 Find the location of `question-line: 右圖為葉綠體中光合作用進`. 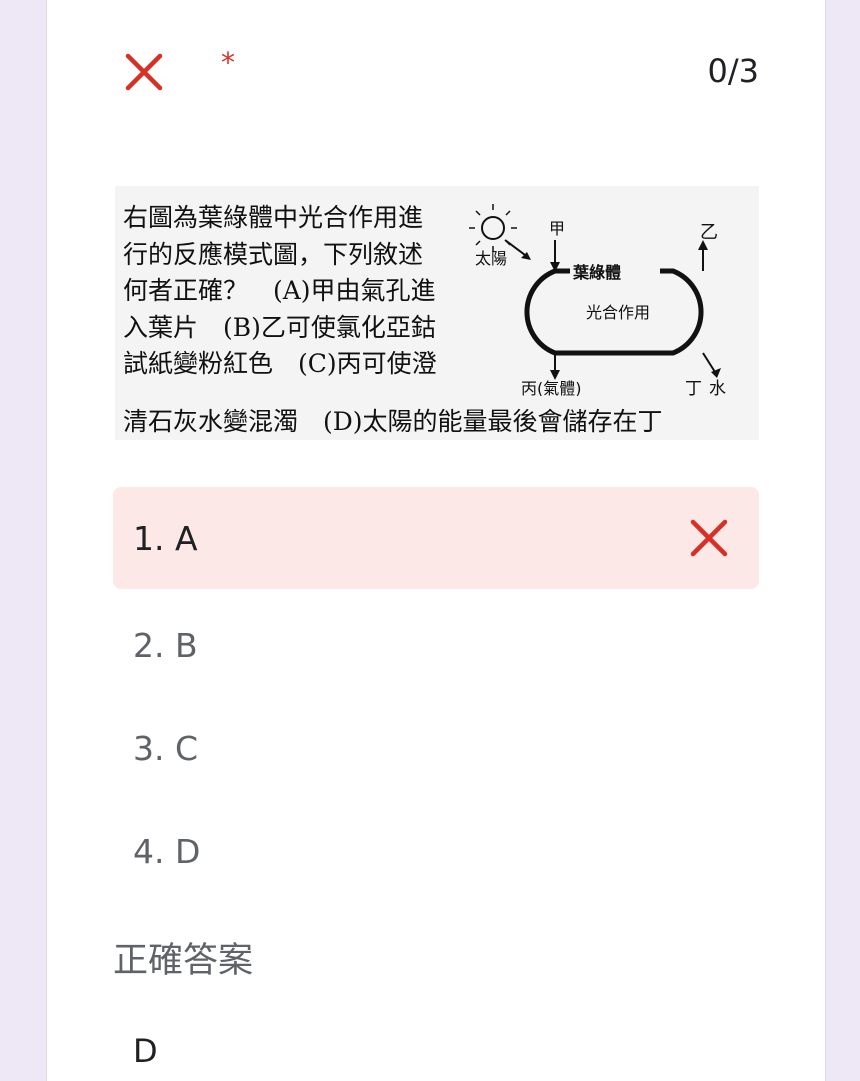

question-line: 右圖為葉綠體中光合作用進 is located at coordinates (273, 217).